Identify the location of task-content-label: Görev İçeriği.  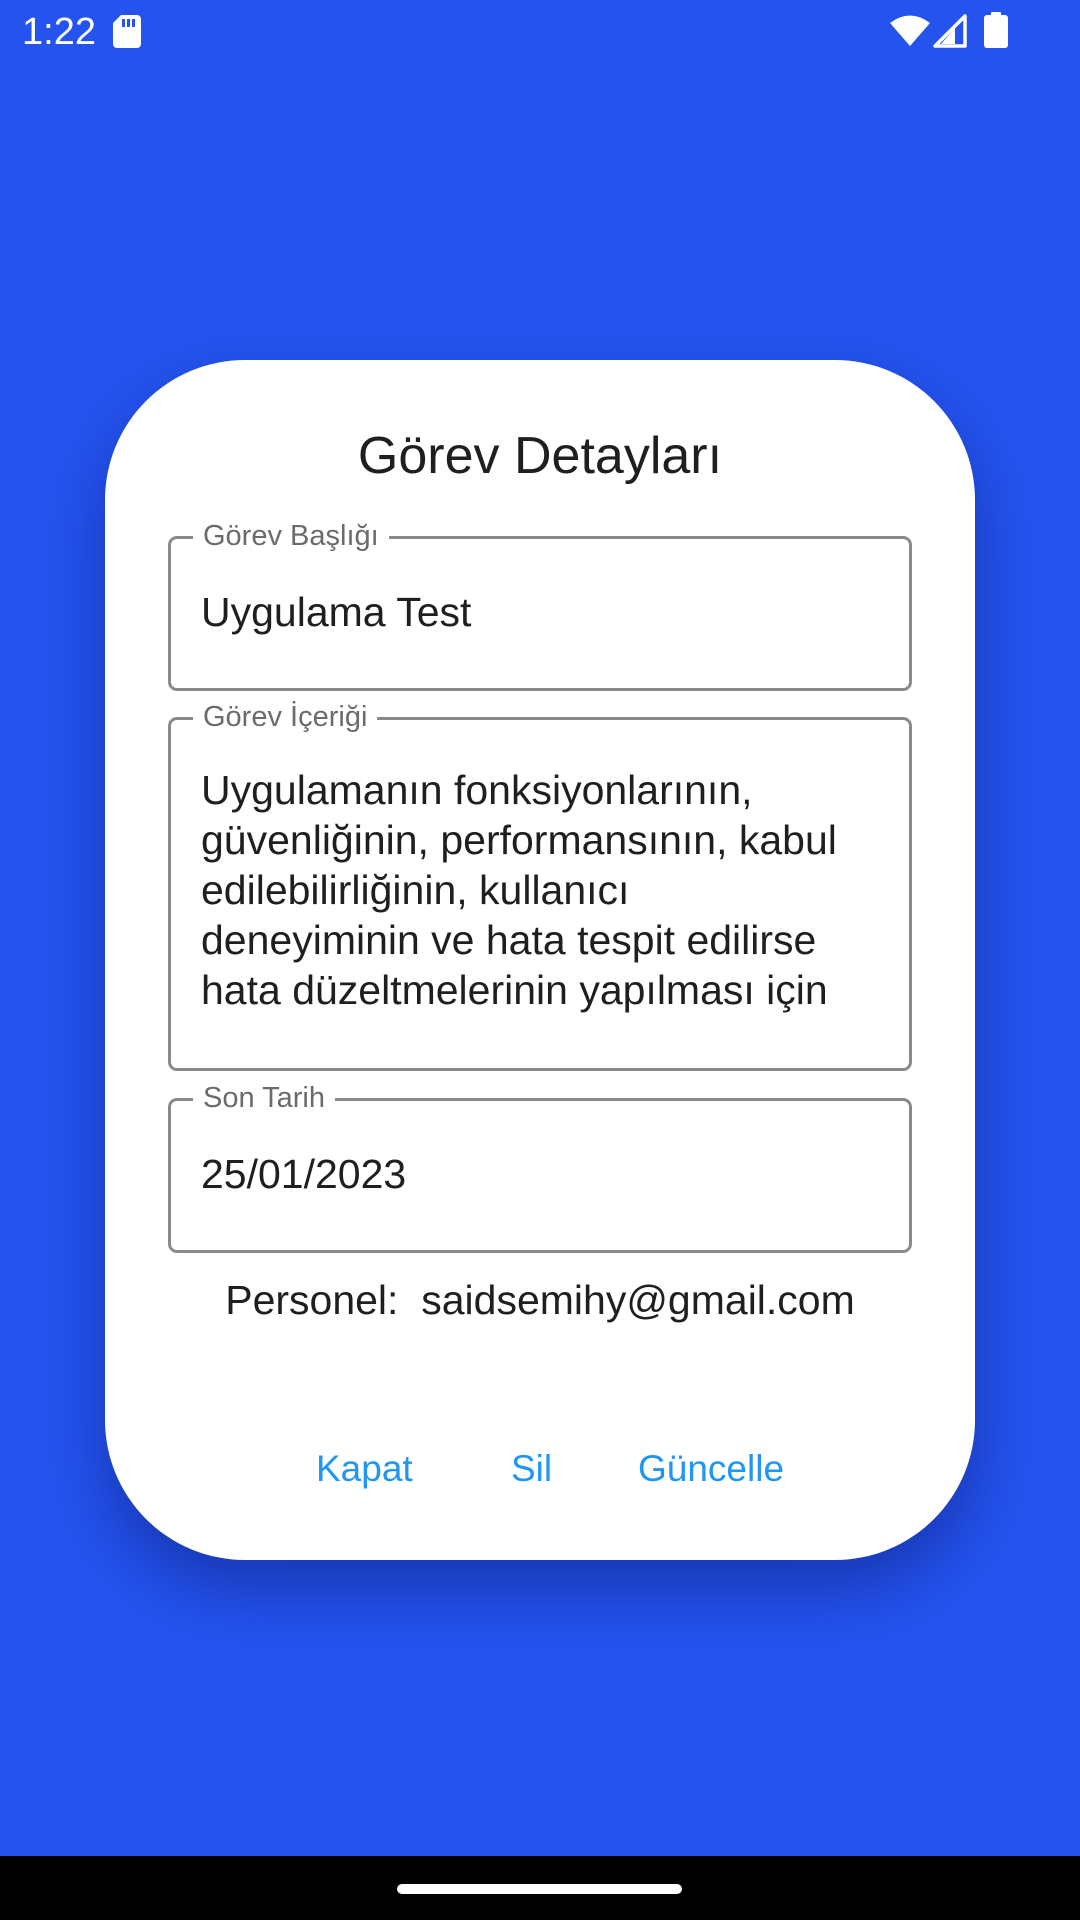
(285, 717).